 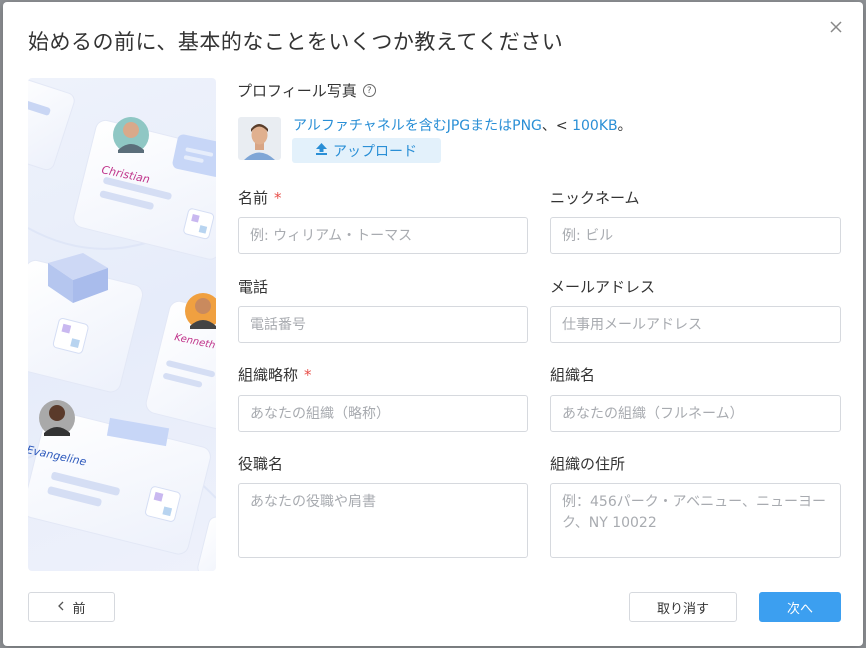 I want to click on profile-photo-label-text: プロフィール写真, so click(x=297, y=91).